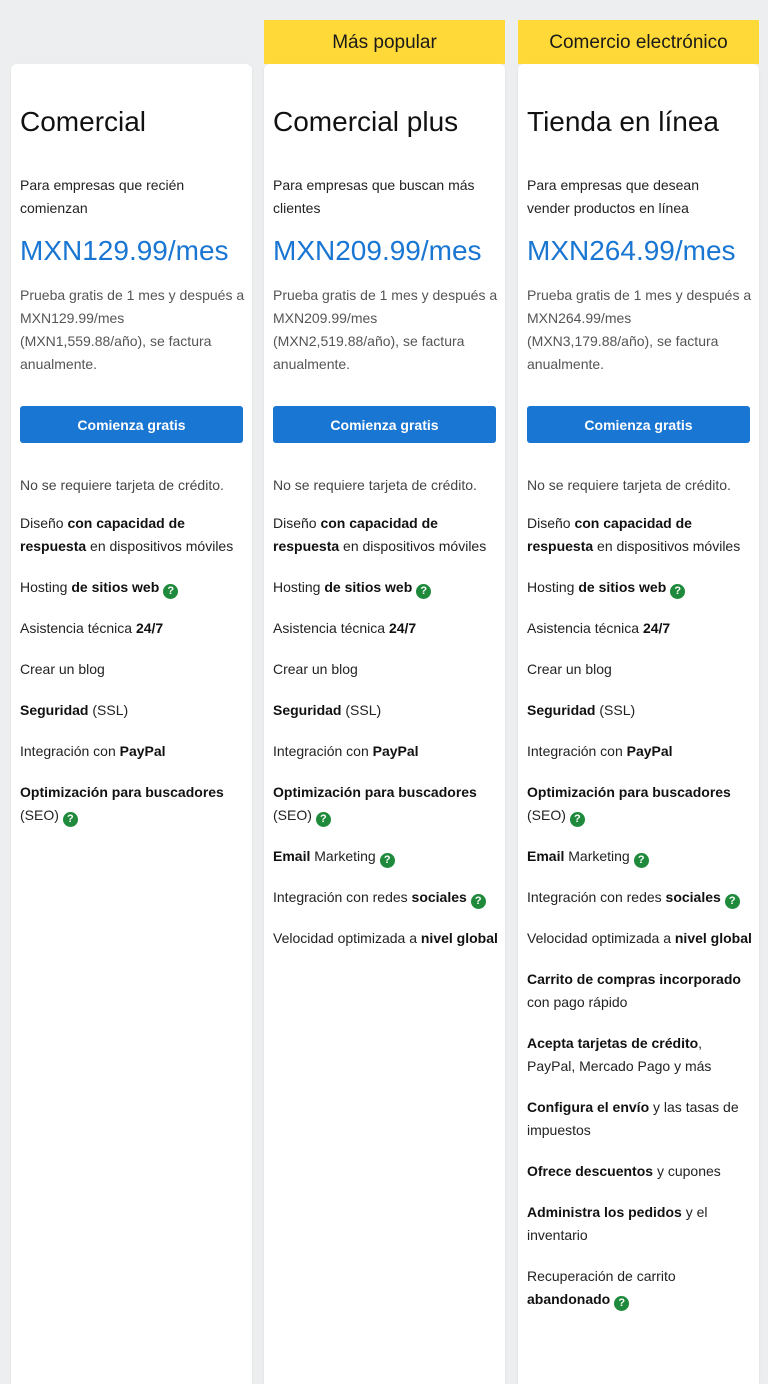  Describe the element at coordinates (640, 1224) in the screenshot. I see `feature-item: Administra los pedidos y el inventario` at that location.